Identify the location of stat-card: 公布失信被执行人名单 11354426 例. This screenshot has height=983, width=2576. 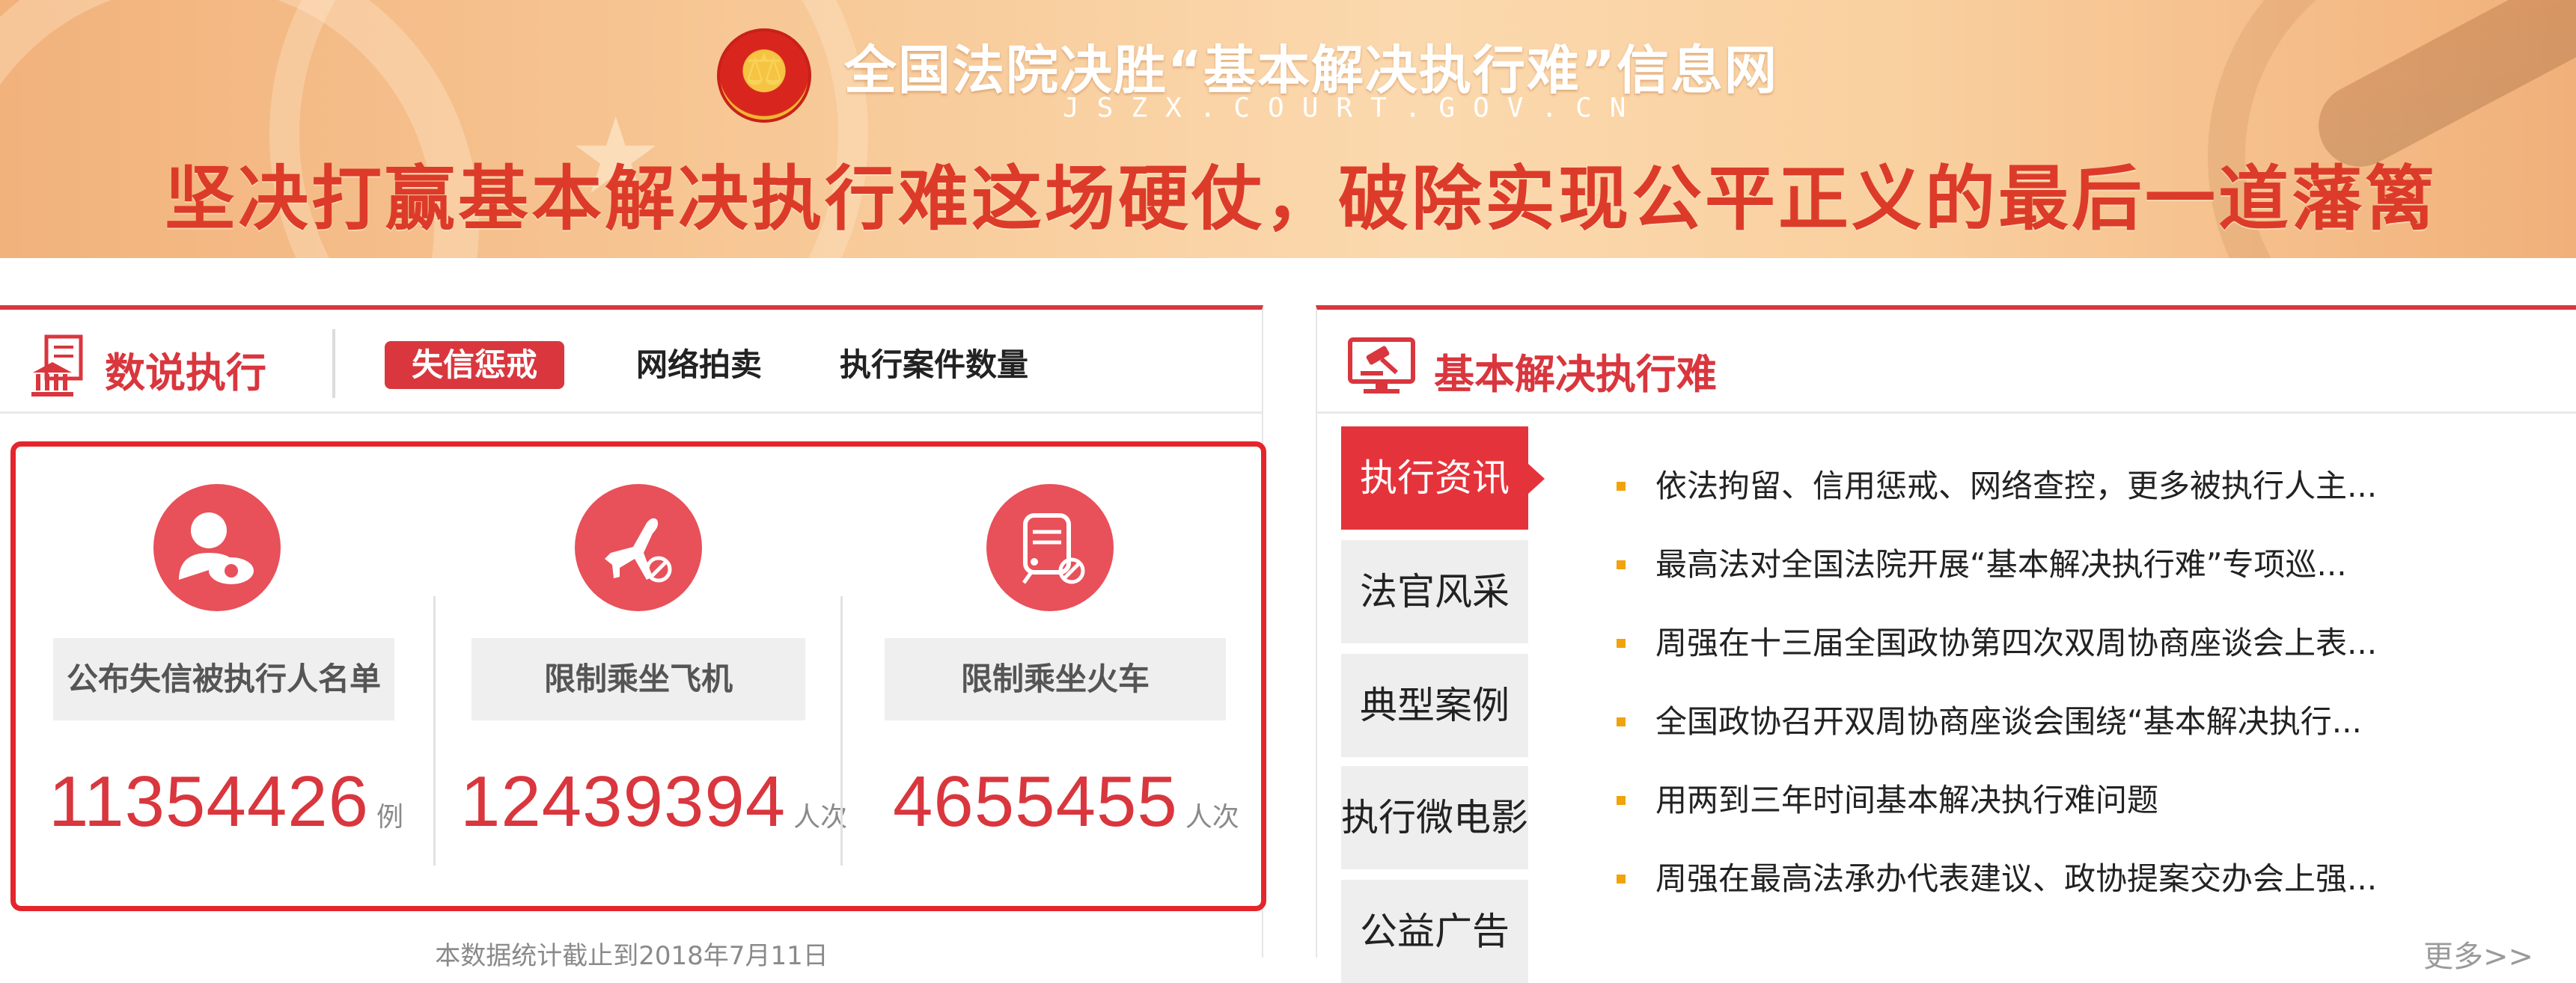
(224, 676).